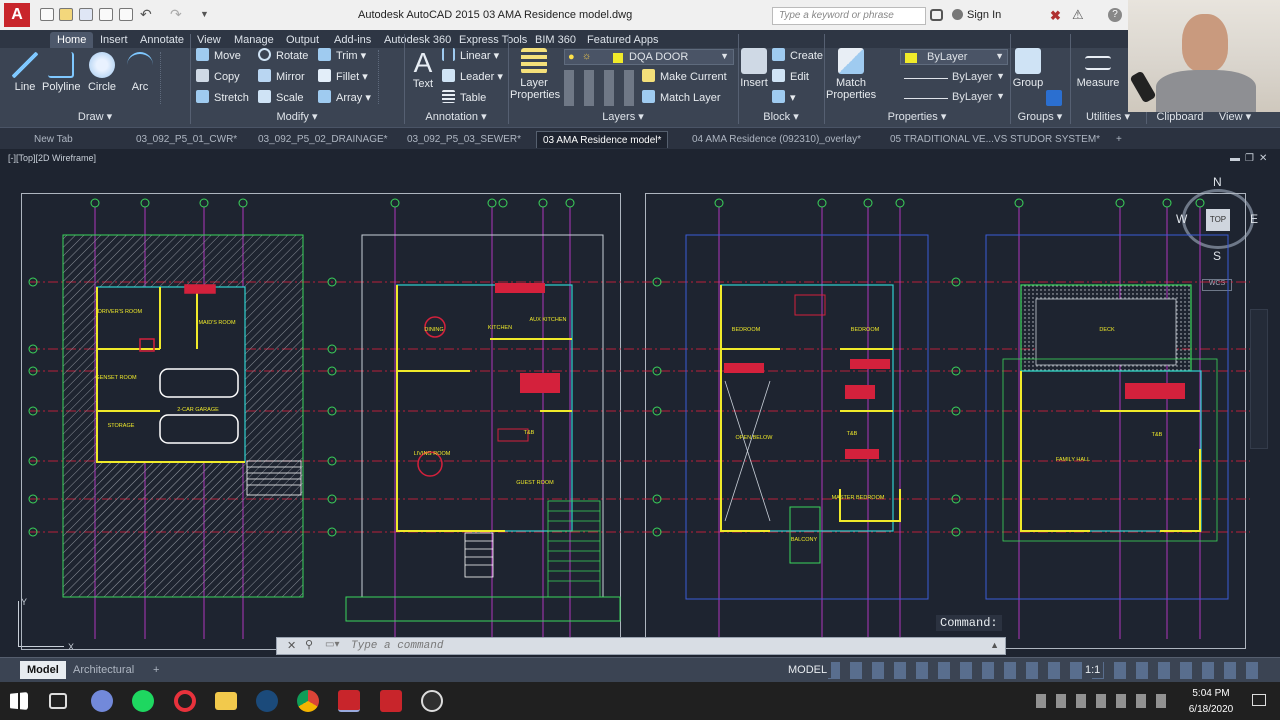  What do you see at coordinates (61, 72) in the screenshot?
I see `polyline-tool: Polyline` at bounding box center [61, 72].